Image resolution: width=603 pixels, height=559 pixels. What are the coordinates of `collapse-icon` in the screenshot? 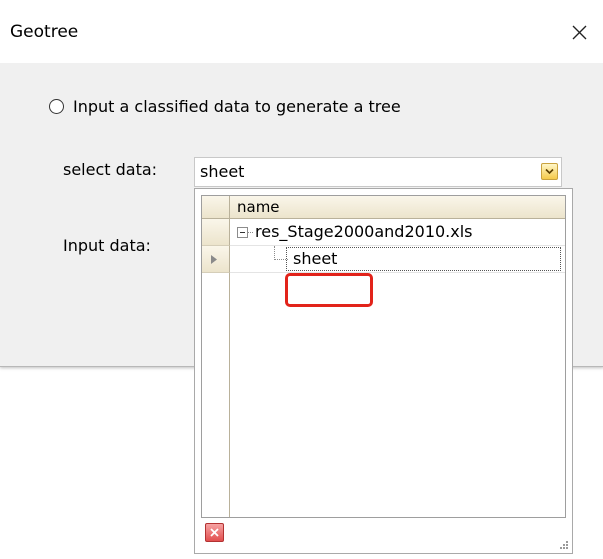 It's located at (242, 232).